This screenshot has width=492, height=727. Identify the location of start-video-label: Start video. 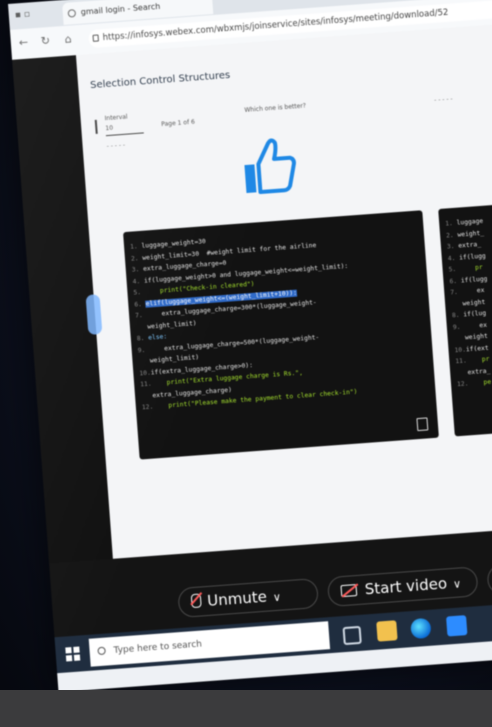
(406, 586).